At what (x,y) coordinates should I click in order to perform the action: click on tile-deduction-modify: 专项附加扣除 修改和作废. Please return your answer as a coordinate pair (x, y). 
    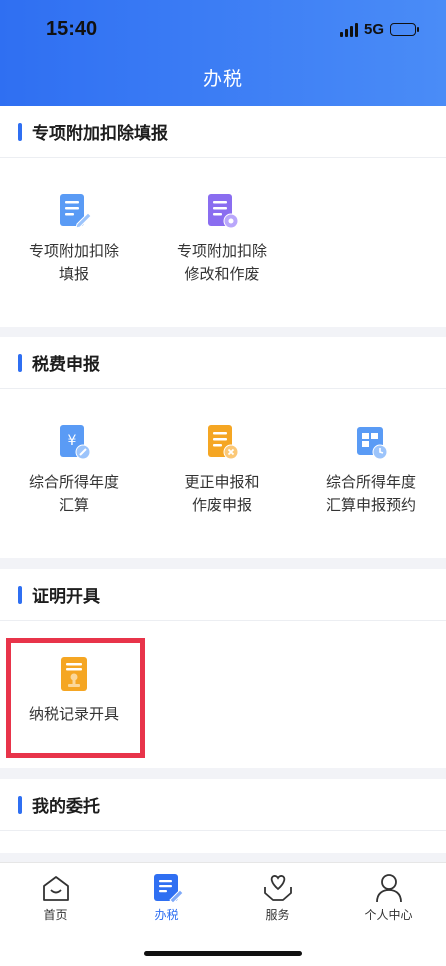
    Looking at the image, I should click on (222, 239).